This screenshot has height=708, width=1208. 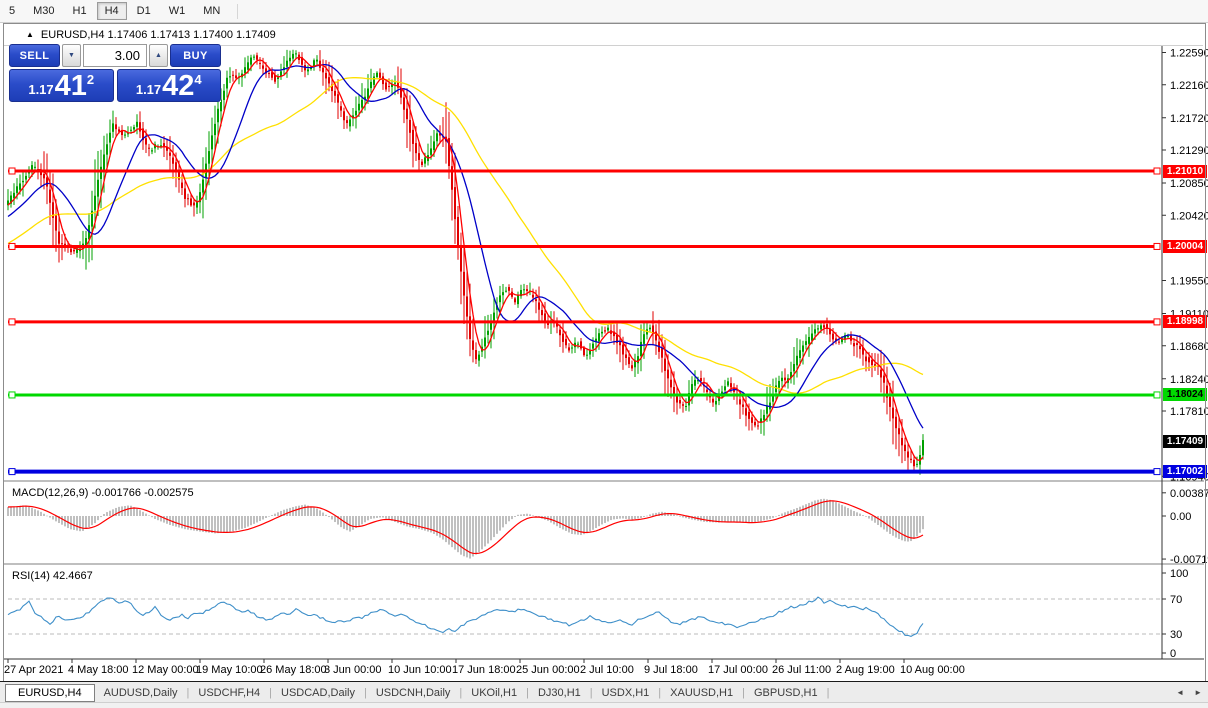 I want to click on volume-input: 3.00, so click(x=115, y=55).